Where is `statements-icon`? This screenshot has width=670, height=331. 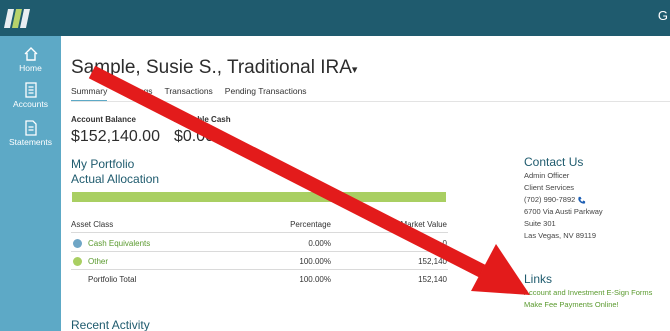 statements-icon is located at coordinates (30, 128).